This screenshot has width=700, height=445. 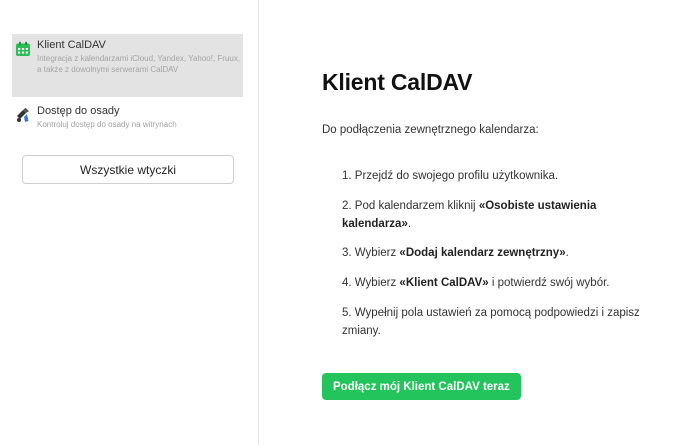 What do you see at coordinates (397, 82) in the screenshot?
I see `page-title: Klient CalDAV` at bounding box center [397, 82].